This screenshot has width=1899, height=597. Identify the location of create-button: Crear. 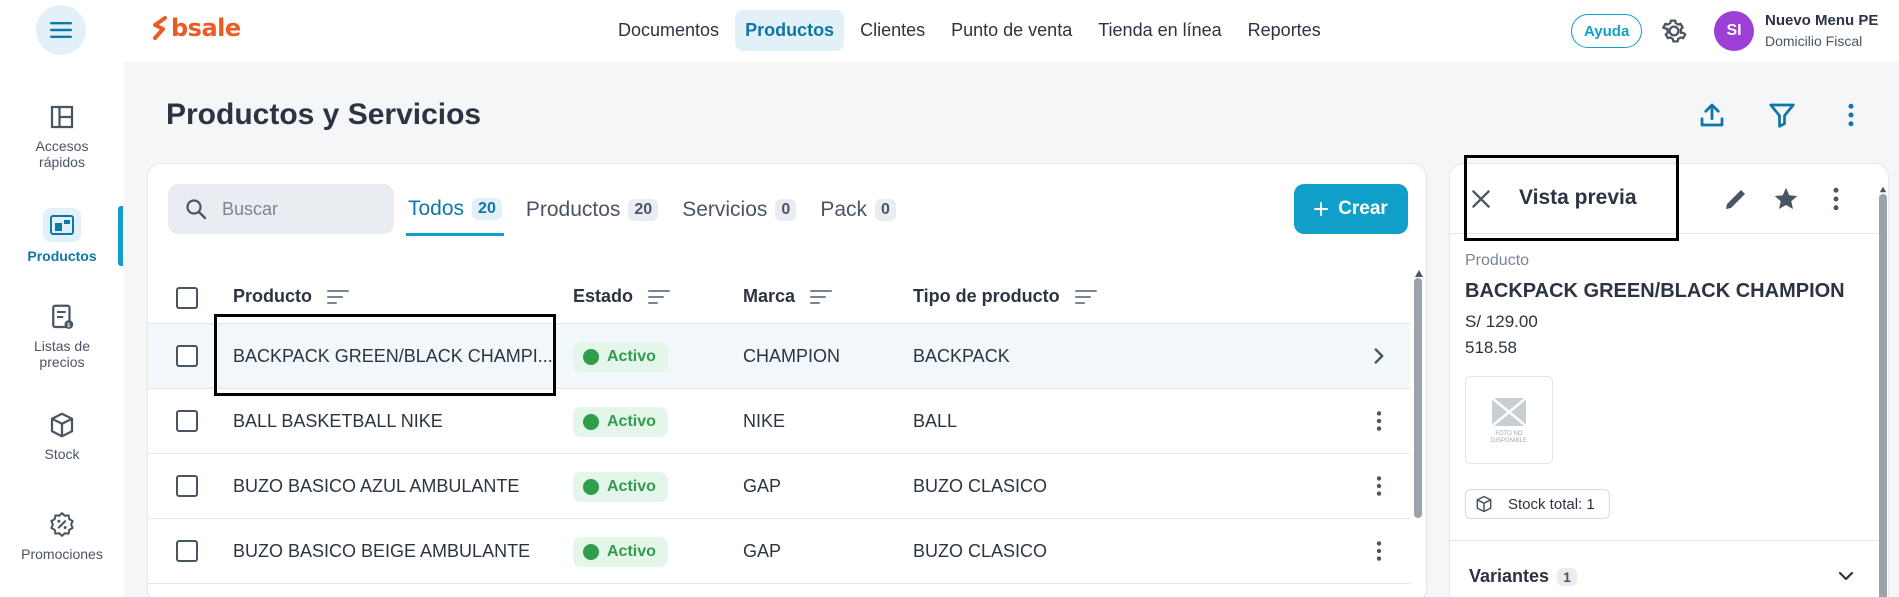
(1351, 209).